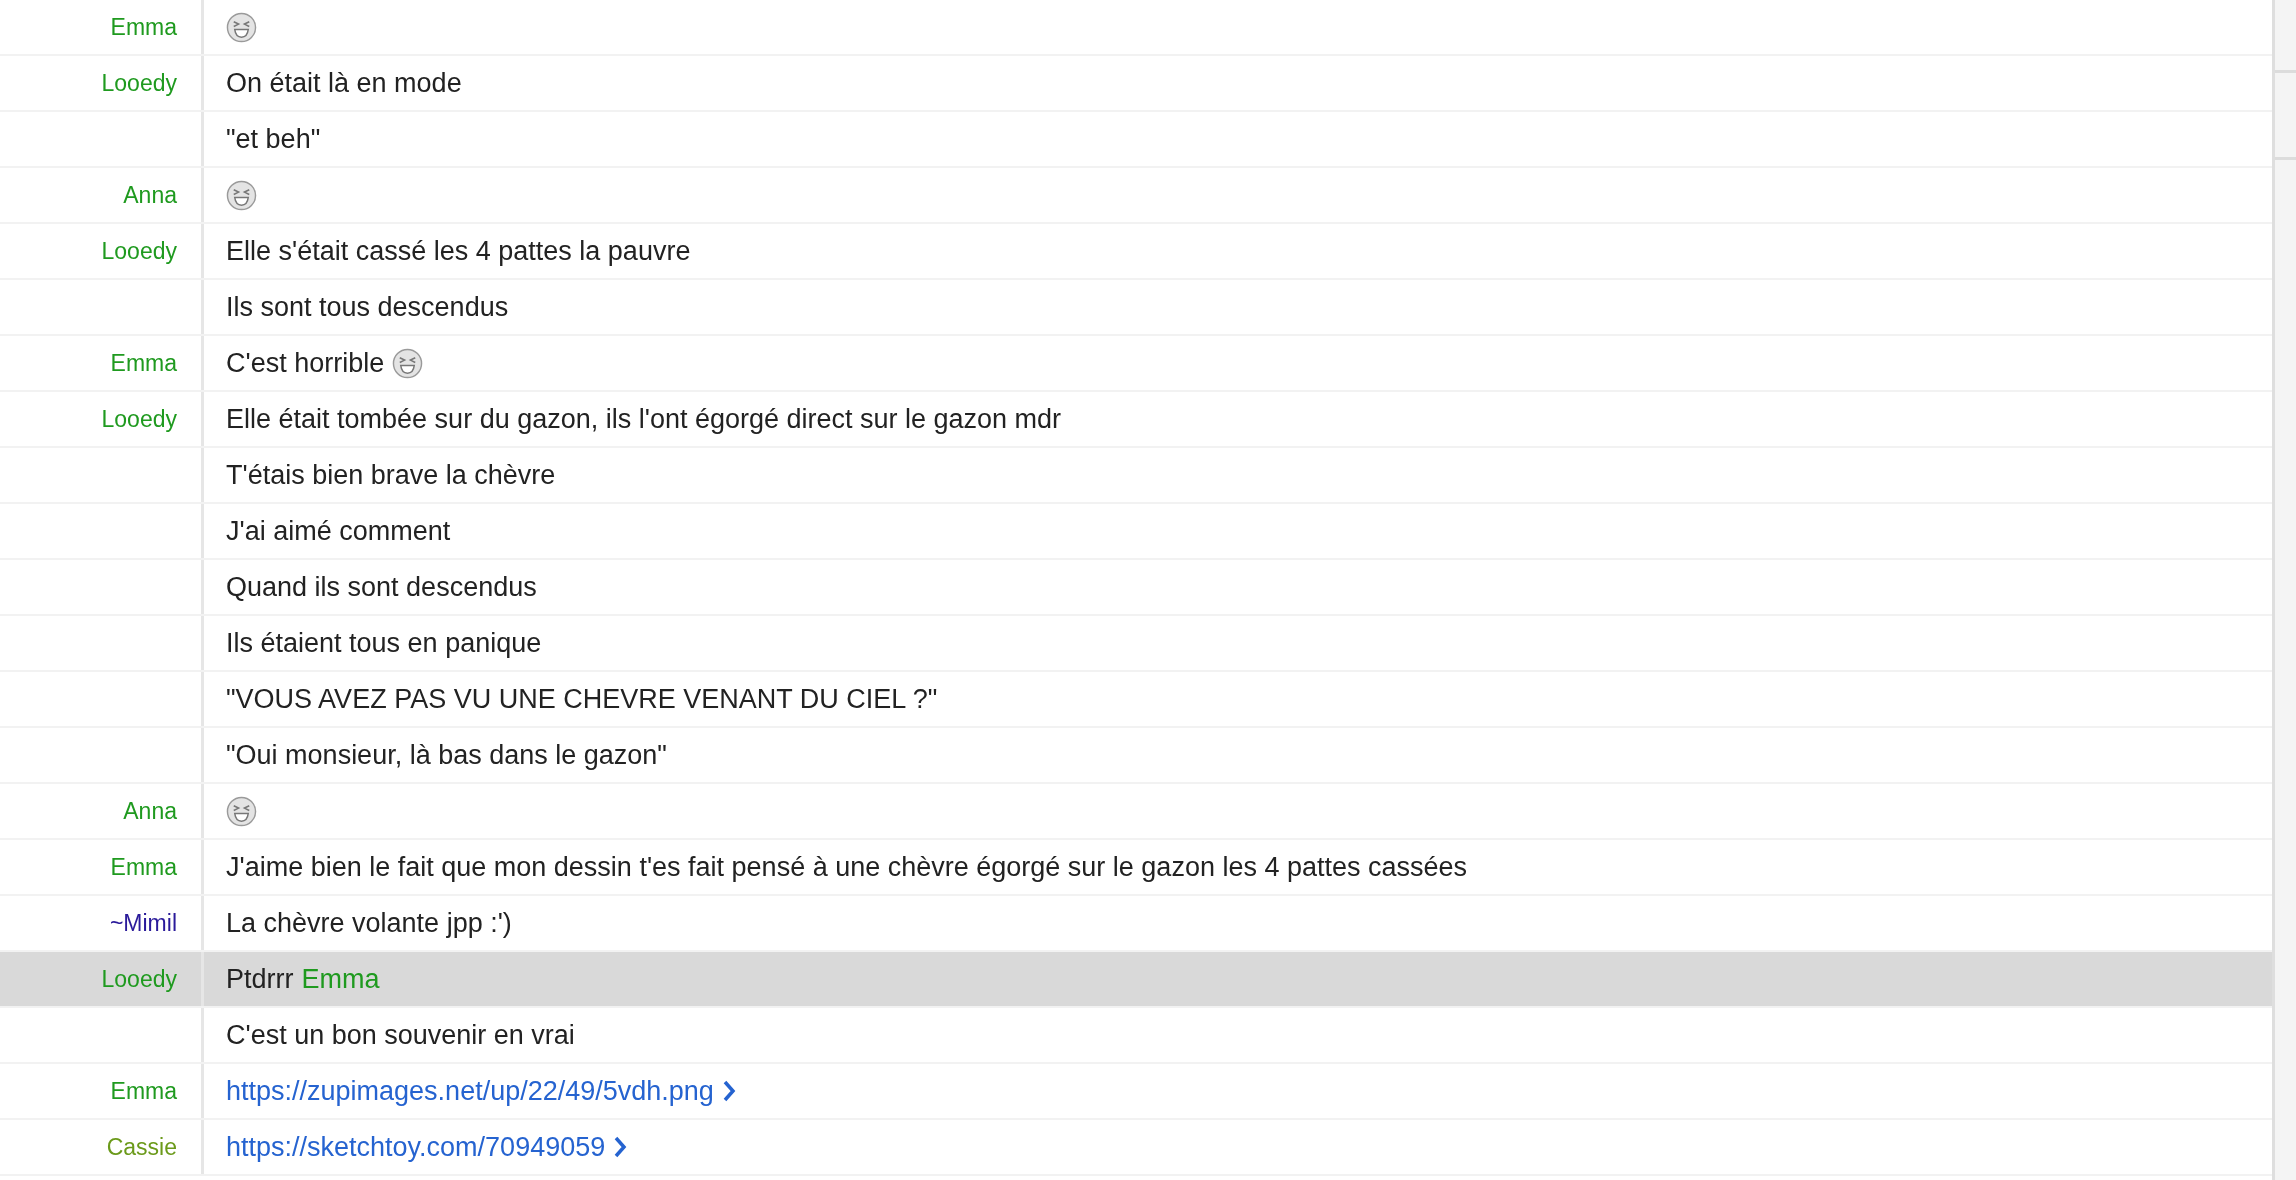  Describe the element at coordinates (847, 867) in the screenshot. I see `message-text: J'aime bien le fait que mon dessin t'es fait pensé à une chèvre égorgé sur le gazon les 4 pattes cassées` at that location.